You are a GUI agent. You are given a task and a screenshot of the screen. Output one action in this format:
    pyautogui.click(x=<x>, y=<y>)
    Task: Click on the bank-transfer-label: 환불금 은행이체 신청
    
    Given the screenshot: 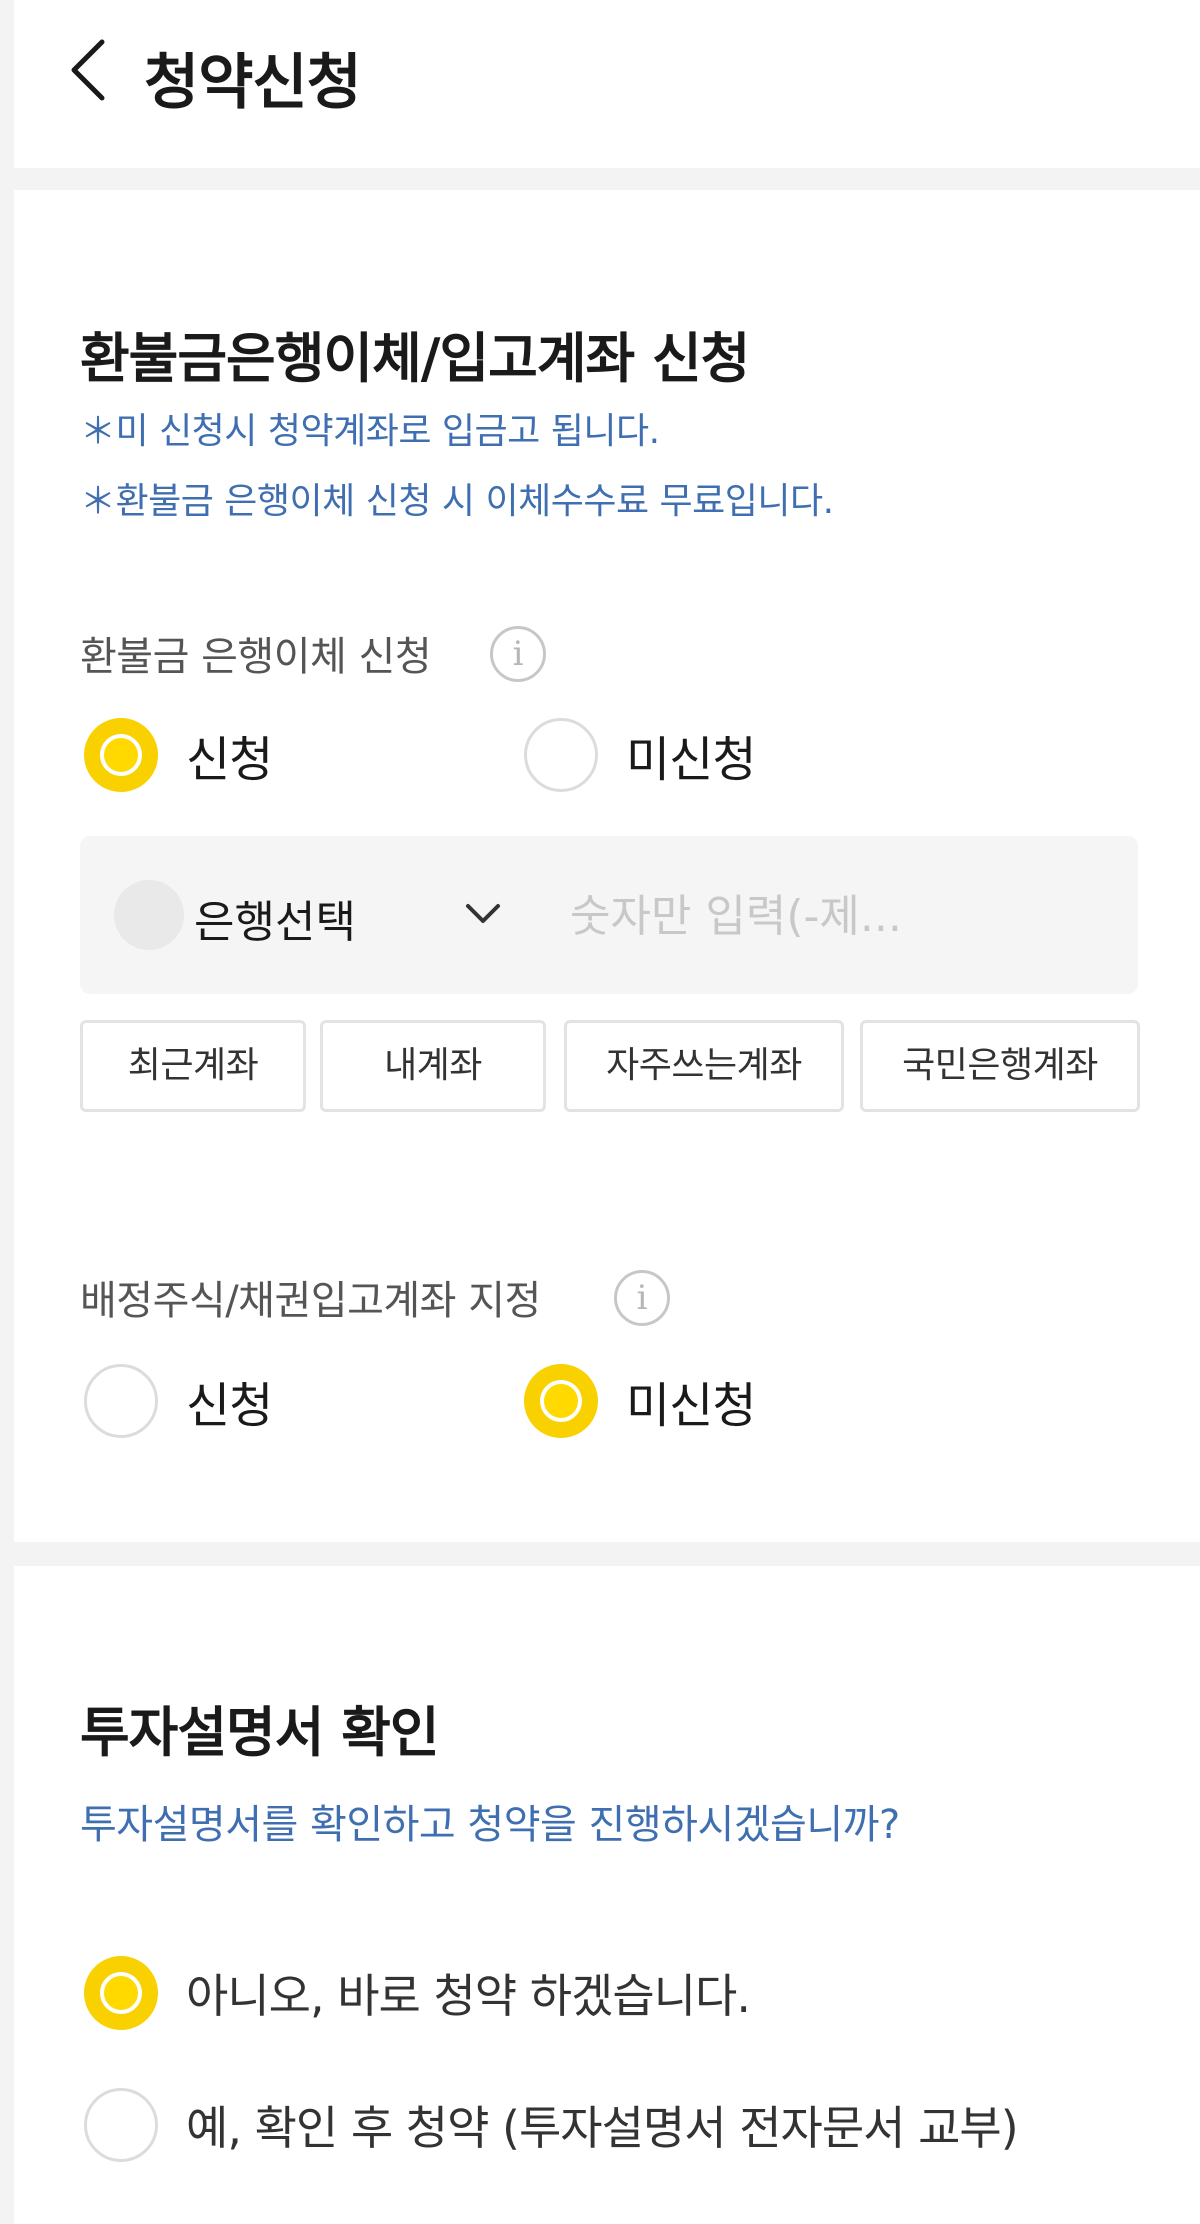 What is the action you would take?
    pyautogui.click(x=256, y=657)
    